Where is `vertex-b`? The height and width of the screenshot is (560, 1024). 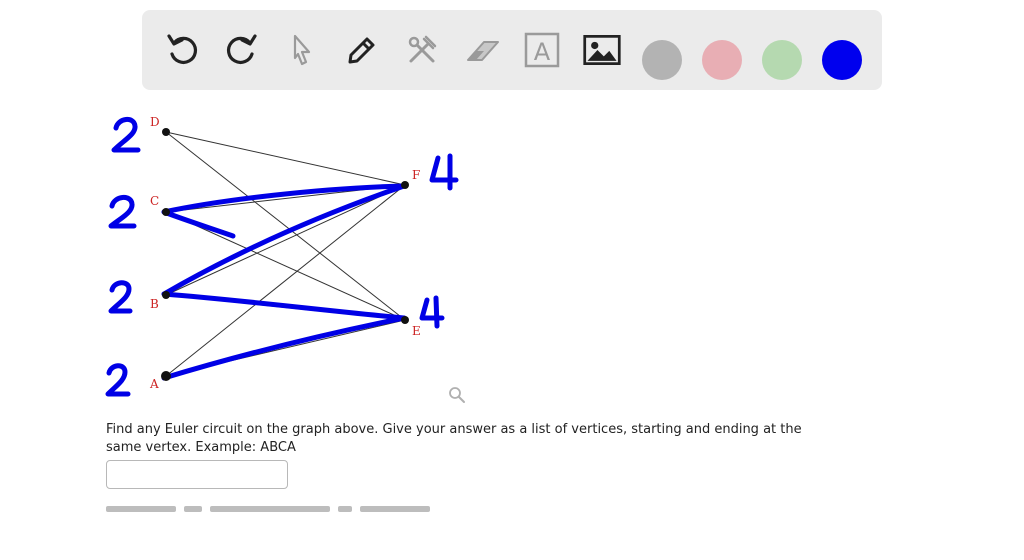 vertex-b is located at coordinates (166, 295).